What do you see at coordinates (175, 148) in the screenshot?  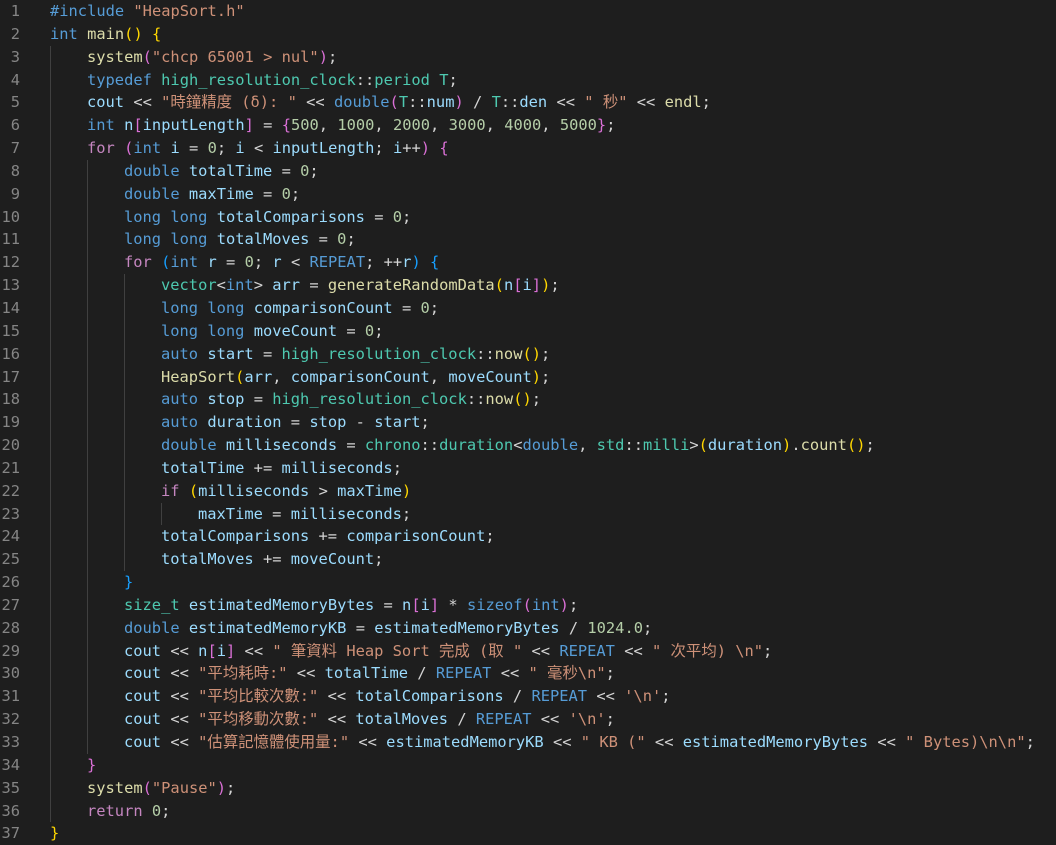 I see `code-token: i` at bounding box center [175, 148].